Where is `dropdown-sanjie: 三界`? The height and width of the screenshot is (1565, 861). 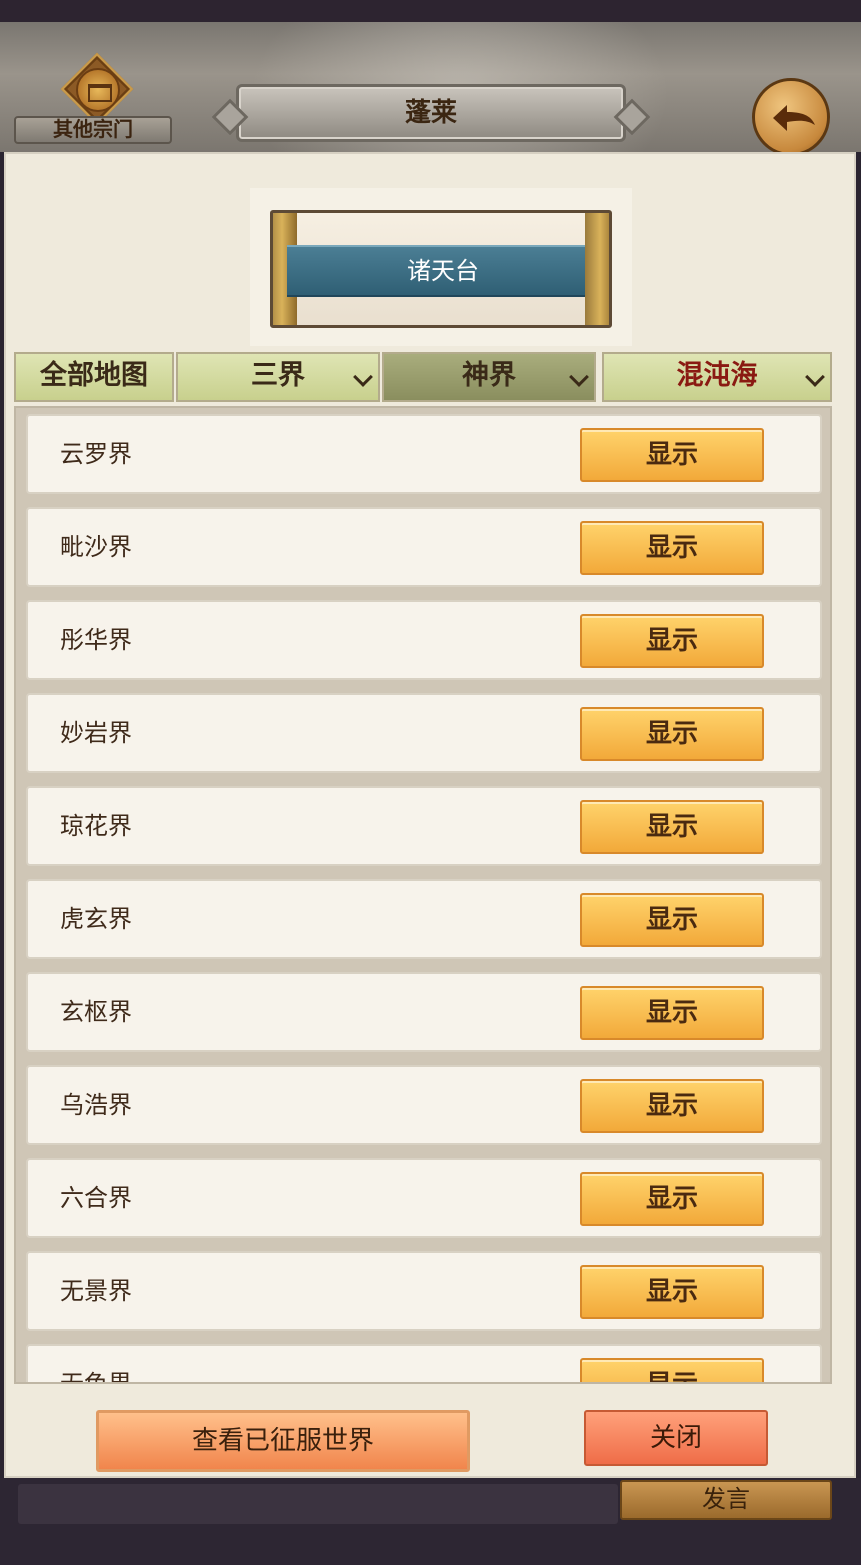 dropdown-sanjie: 三界 is located at coordinates (278, 377).